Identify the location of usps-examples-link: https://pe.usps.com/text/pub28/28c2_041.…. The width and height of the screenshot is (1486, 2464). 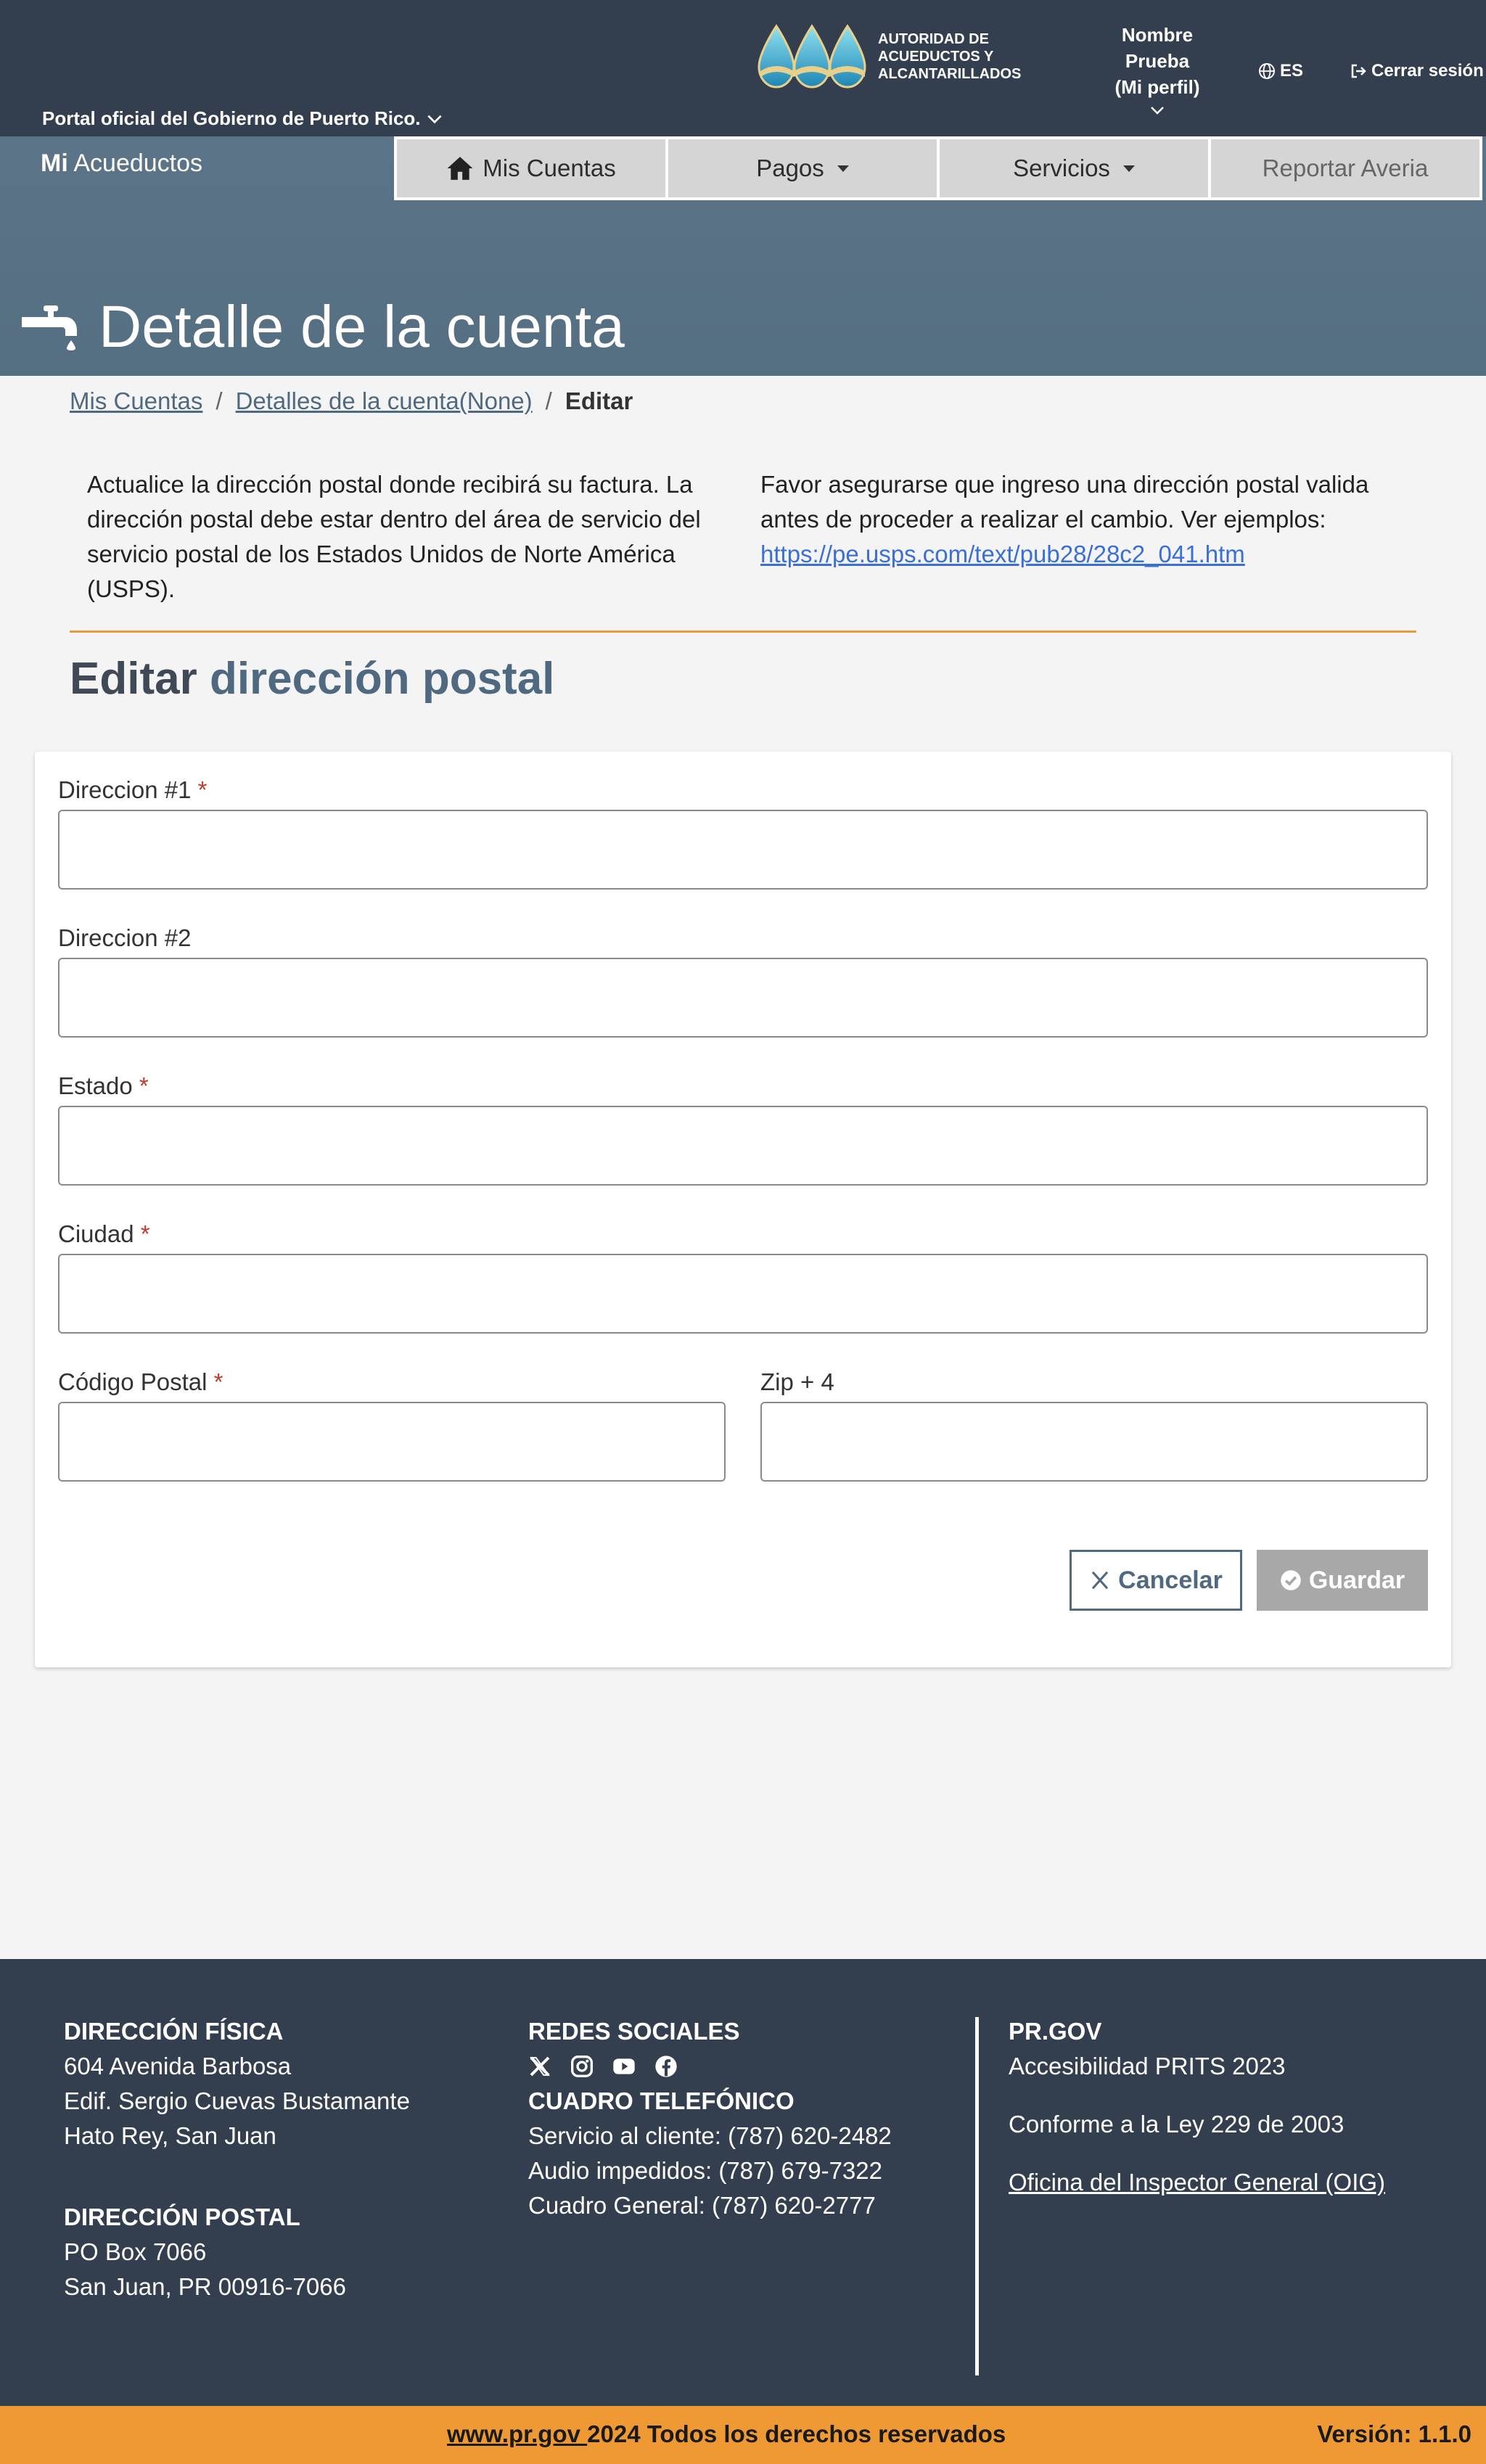
(1002, 554).